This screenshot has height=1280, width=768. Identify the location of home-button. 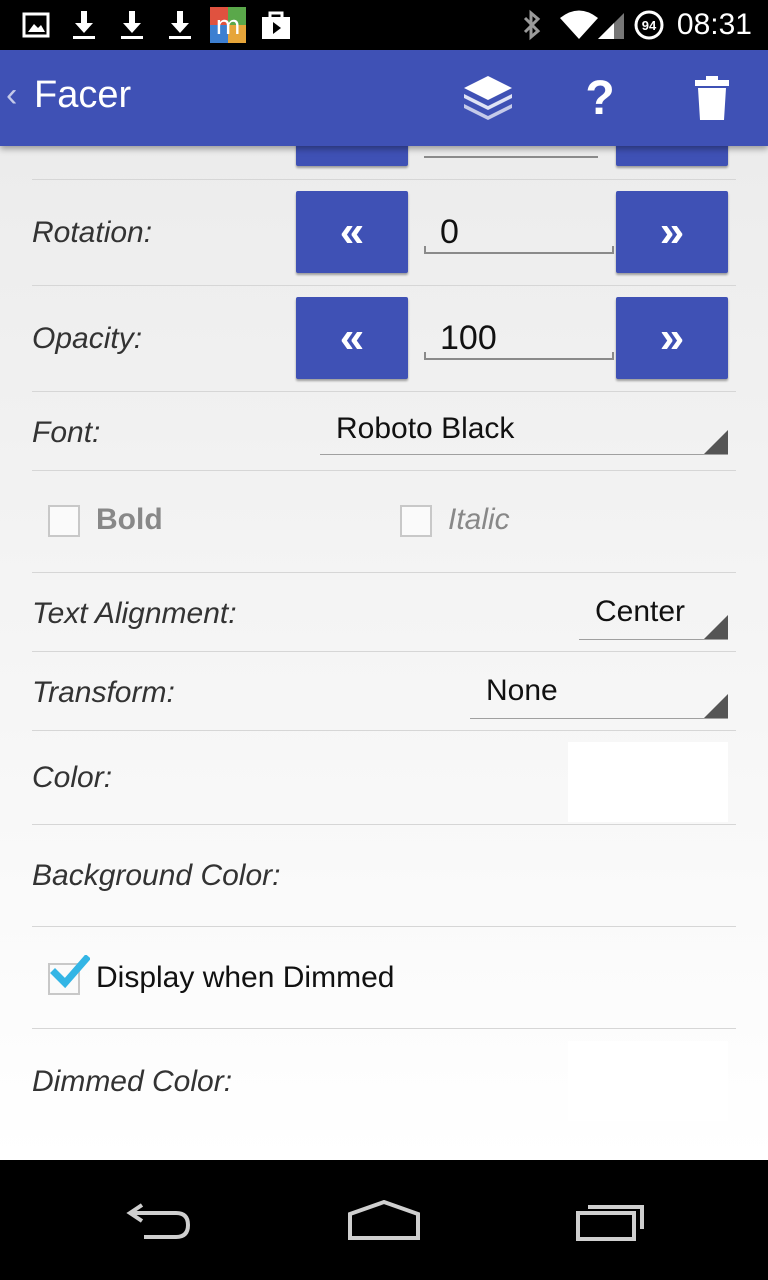
(384, 1221).